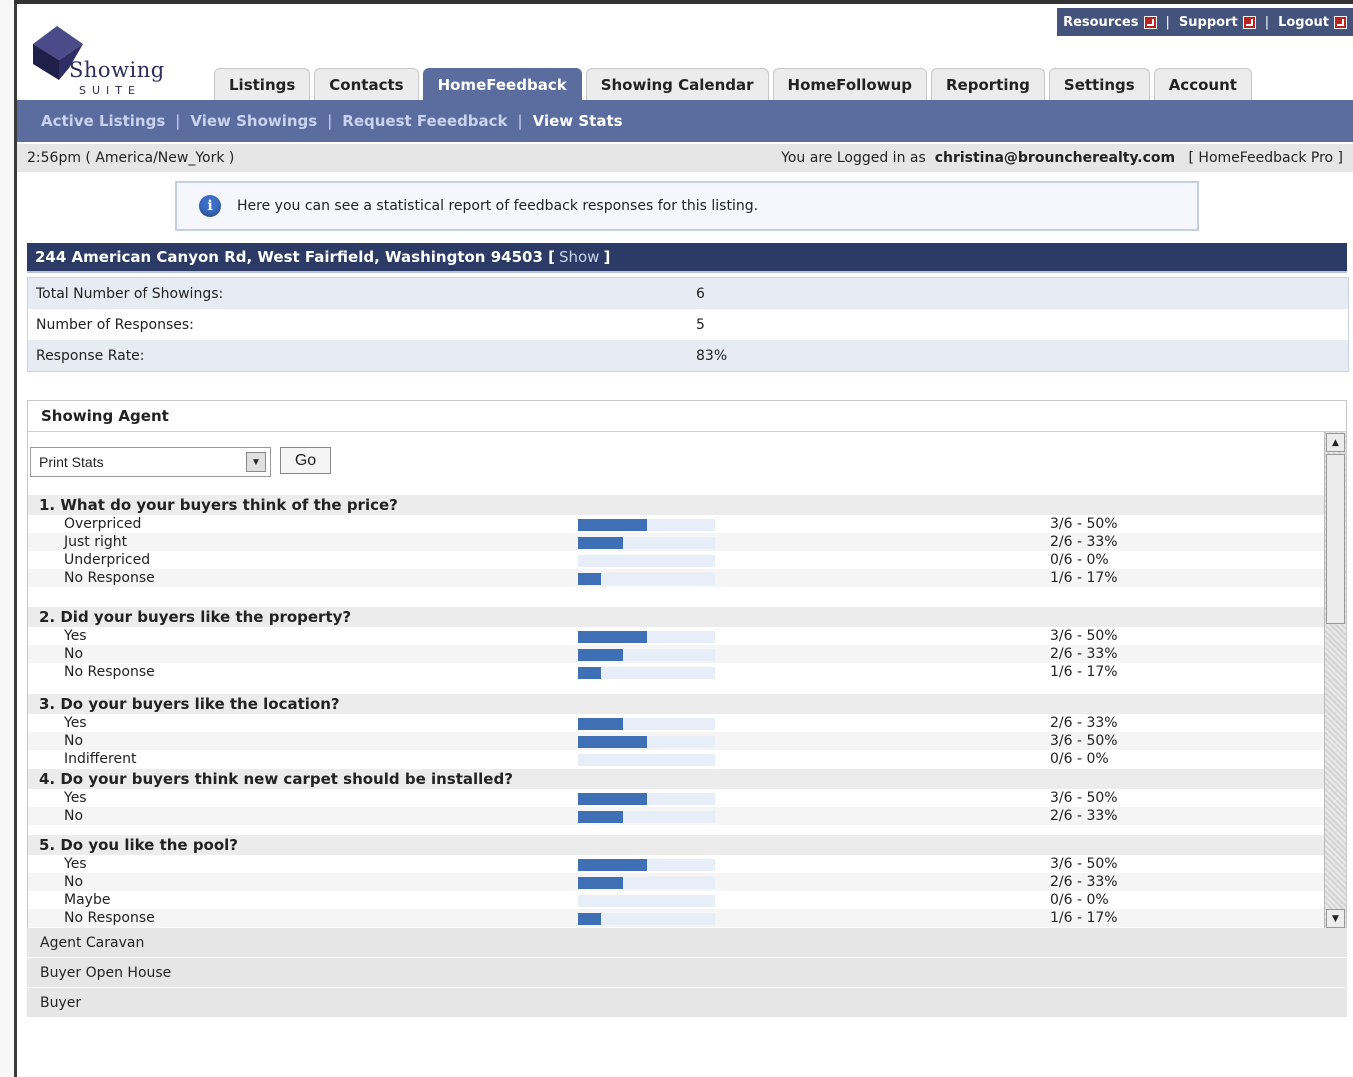  Describe the element at coordinates (1084, 672) in the screenshot. I see `answer-value: 1/6 - 17%` at that location.